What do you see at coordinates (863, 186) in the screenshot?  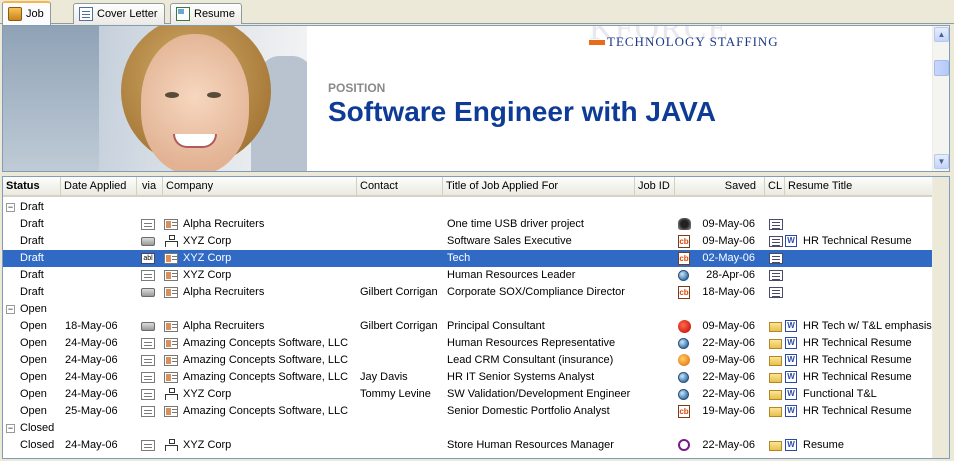 I see `col-resume-title: Resume Title` at bounding box center [863, 186].